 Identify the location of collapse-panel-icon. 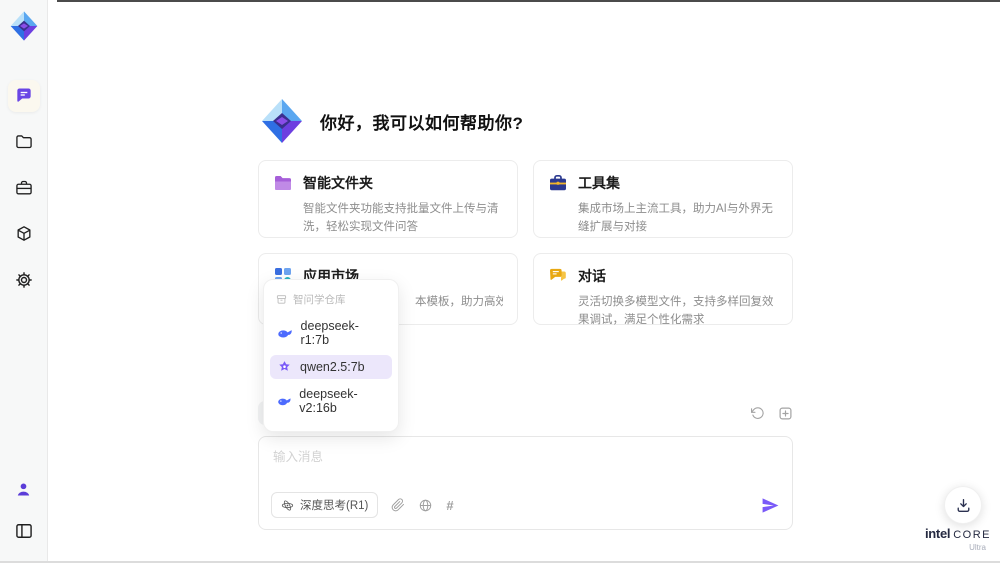
(23, 531).